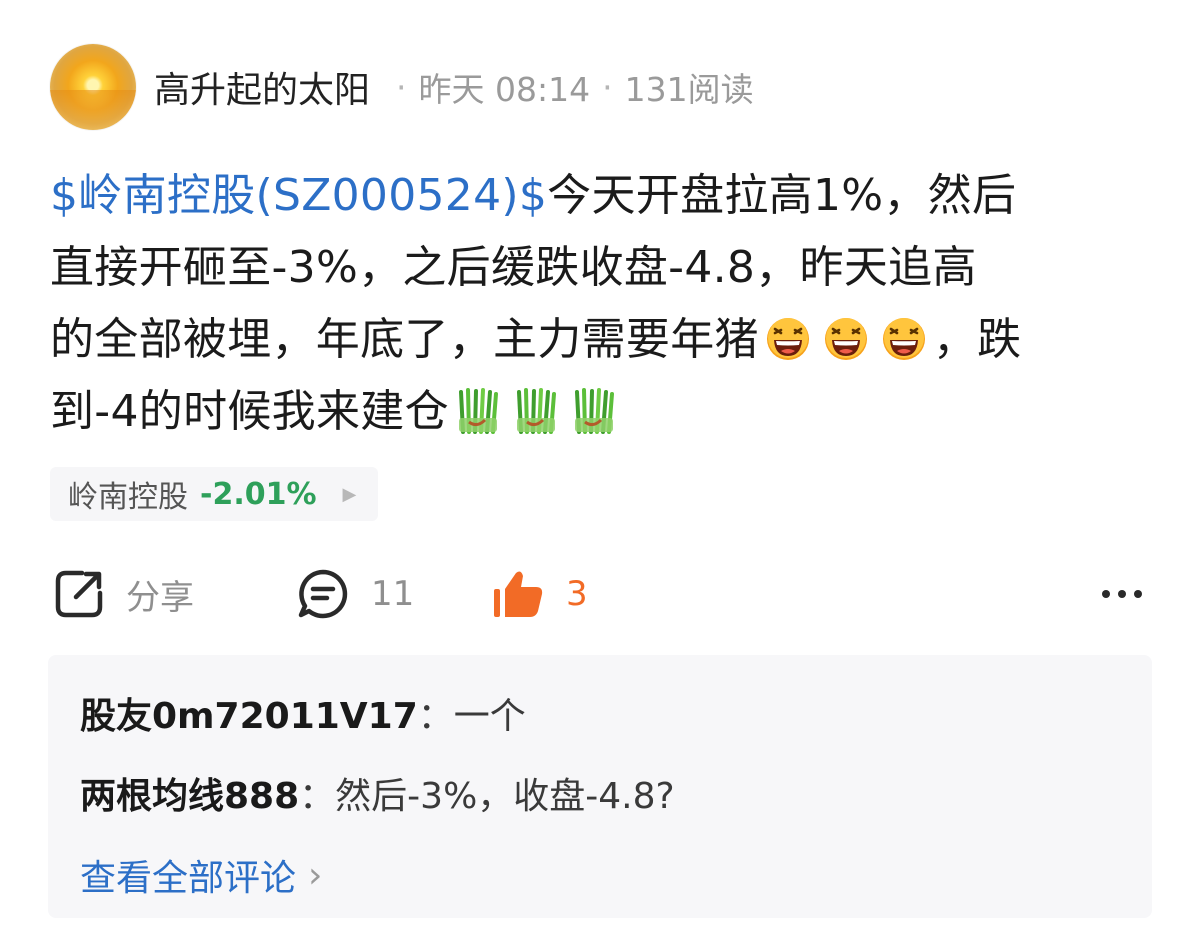  What do you see at coordinates (977, 339) in the screenshot?
I see `content-text: ，跌` at bounding box center [977, 339].